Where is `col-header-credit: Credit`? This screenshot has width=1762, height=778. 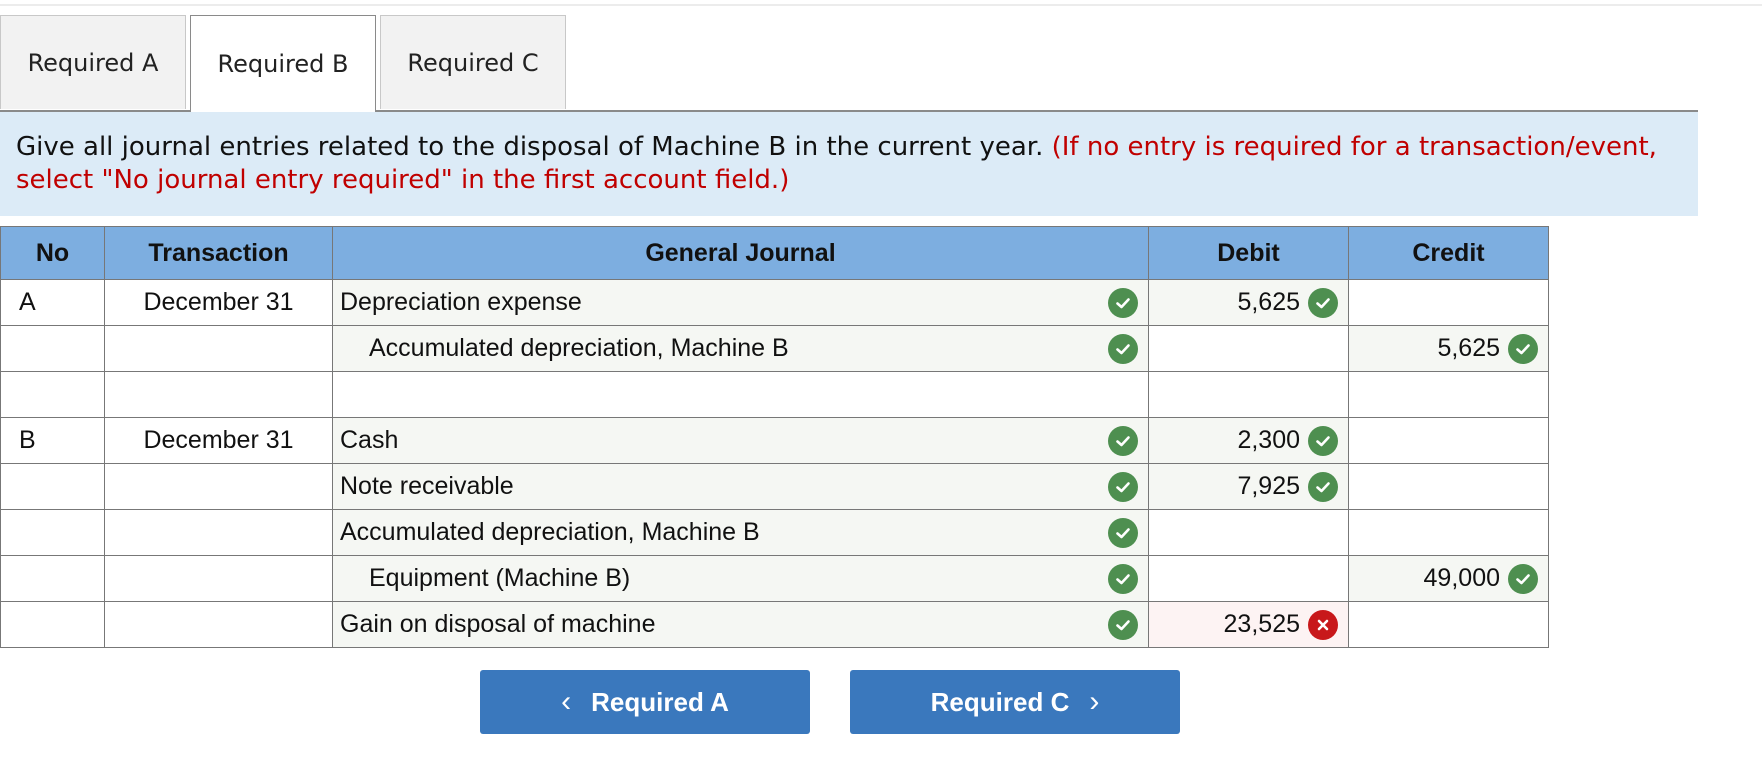 col-header-credit: Credit is located at coordinates (1448, 253).